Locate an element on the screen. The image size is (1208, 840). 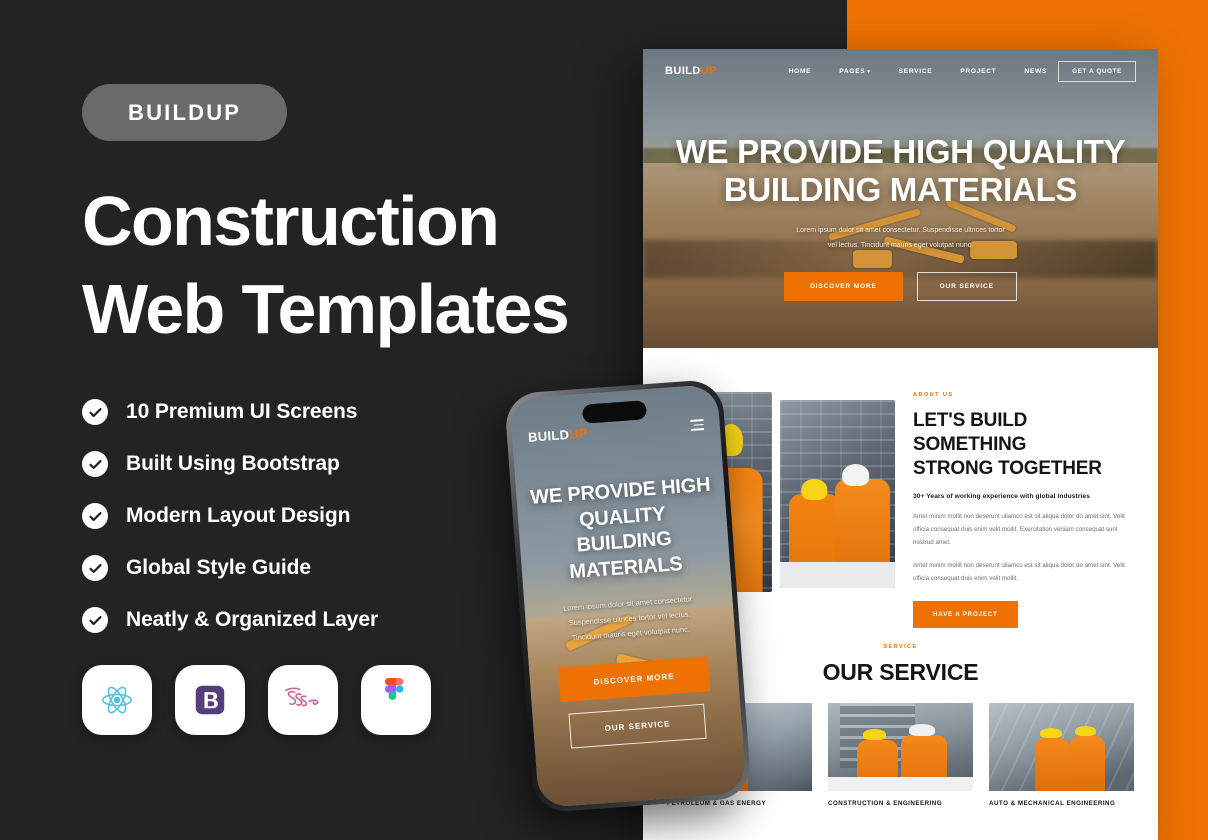
phone-logo-first: BUILD is located at coordinates (548, 435).